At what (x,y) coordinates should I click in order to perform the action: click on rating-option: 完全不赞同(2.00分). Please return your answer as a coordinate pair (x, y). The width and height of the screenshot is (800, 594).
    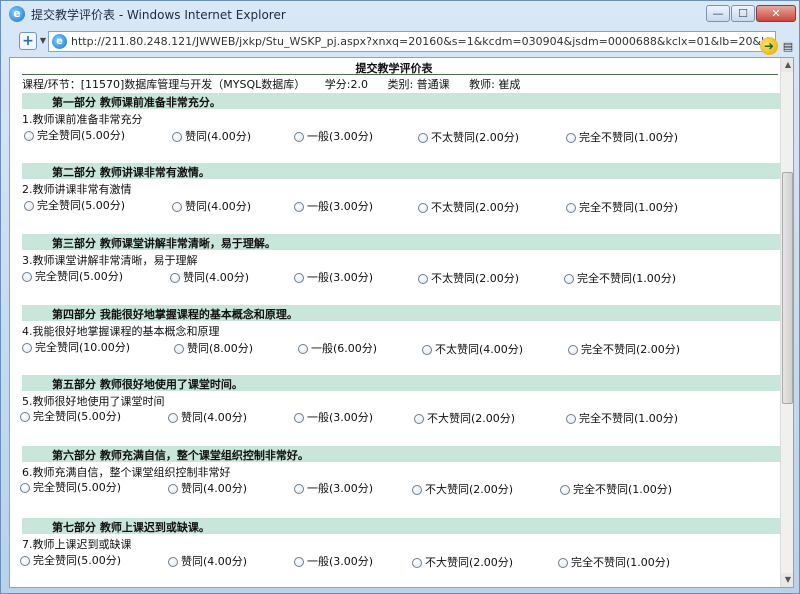
    Looking at the image, I should click on (624, 350).